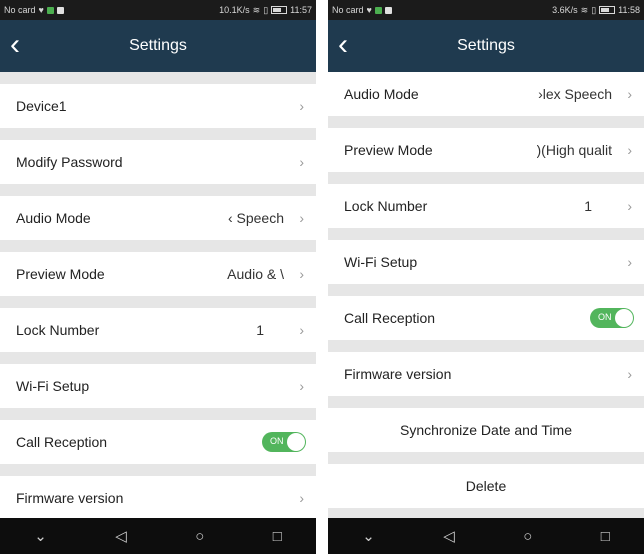 The height and width of the screenshot is (554, 644). Describe the element at coordinates (629, 10) in the screenshot. I see `clock: 11:58` at that location.